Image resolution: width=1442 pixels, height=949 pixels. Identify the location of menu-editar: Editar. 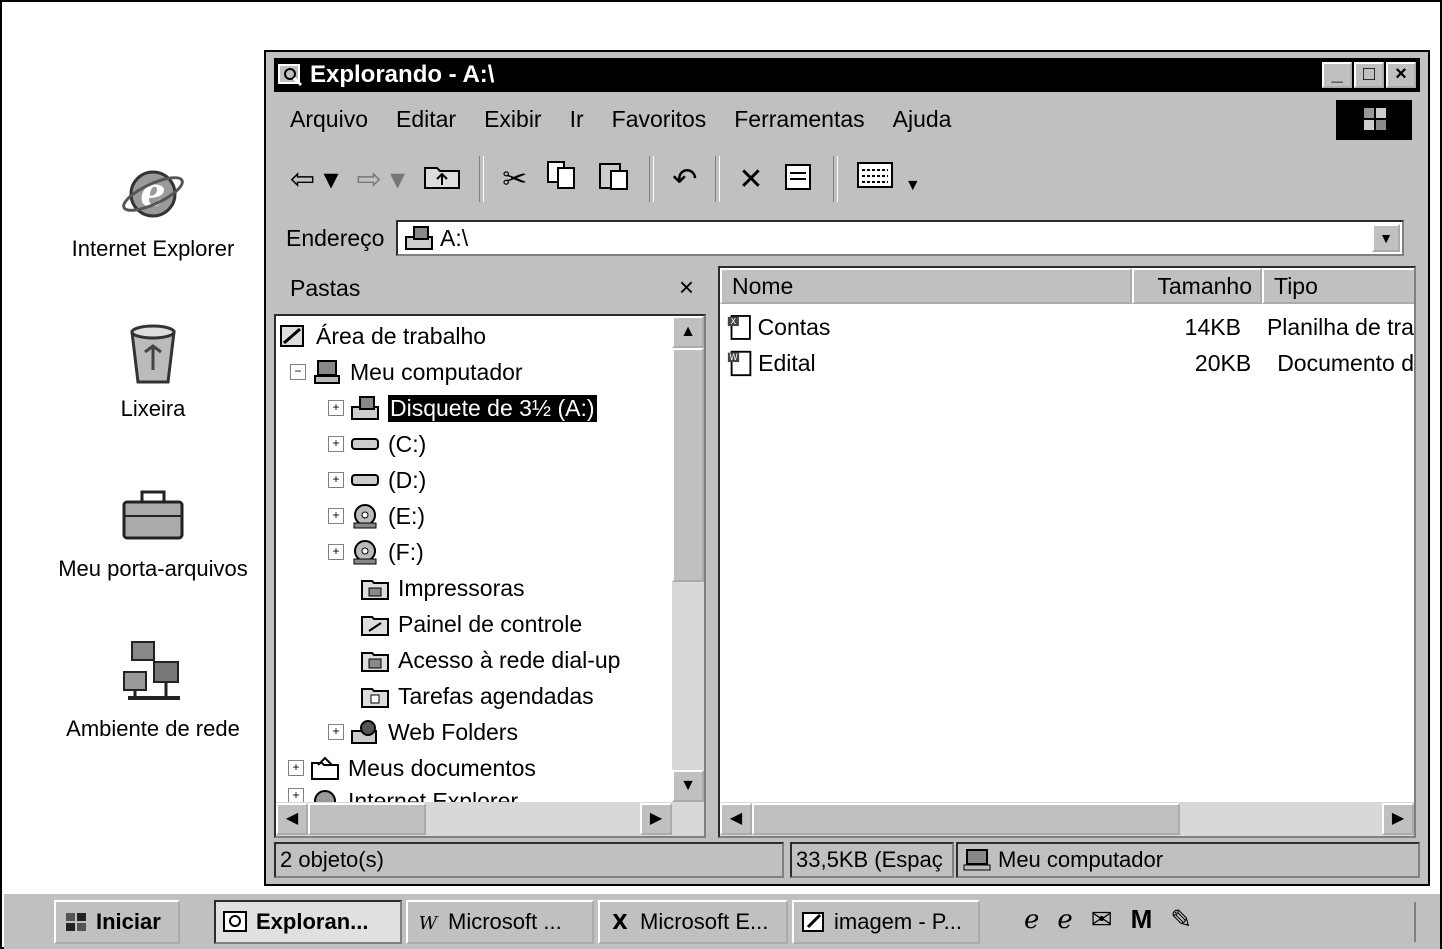
(426, 119).